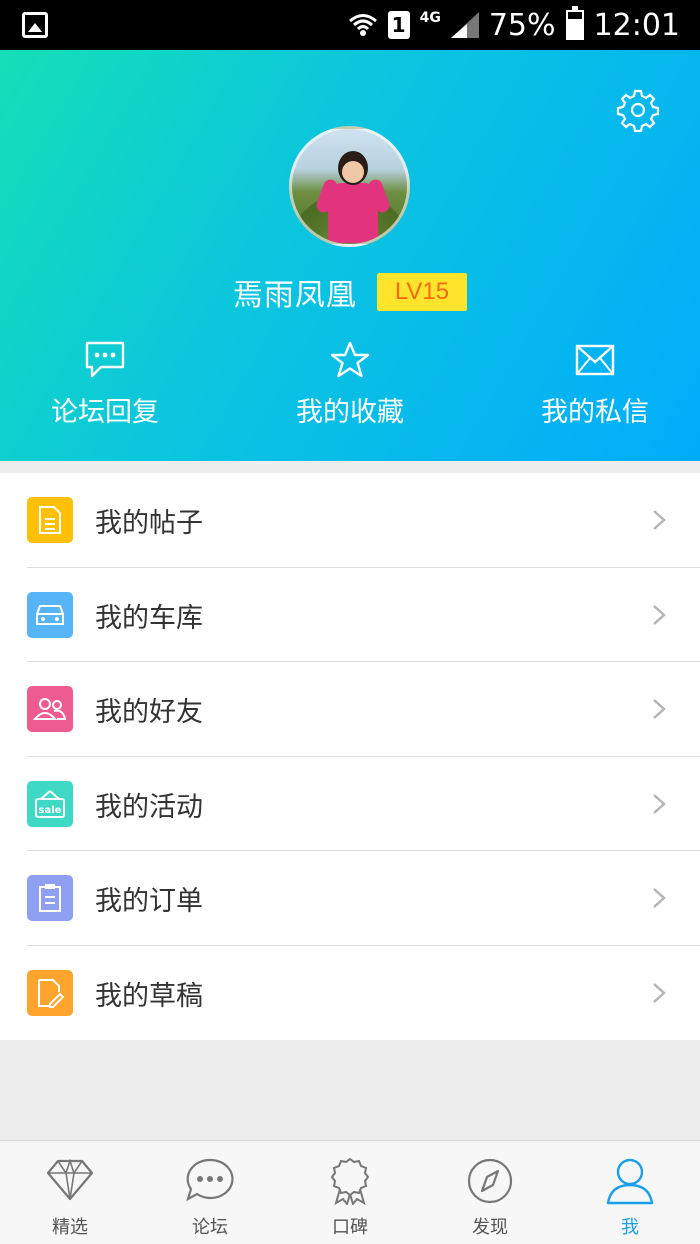 This screenshot has width=700, height=1244. Describe the element at coordinates (422, 292) in the screenshot. I see `level-badge: LV15` at that location.